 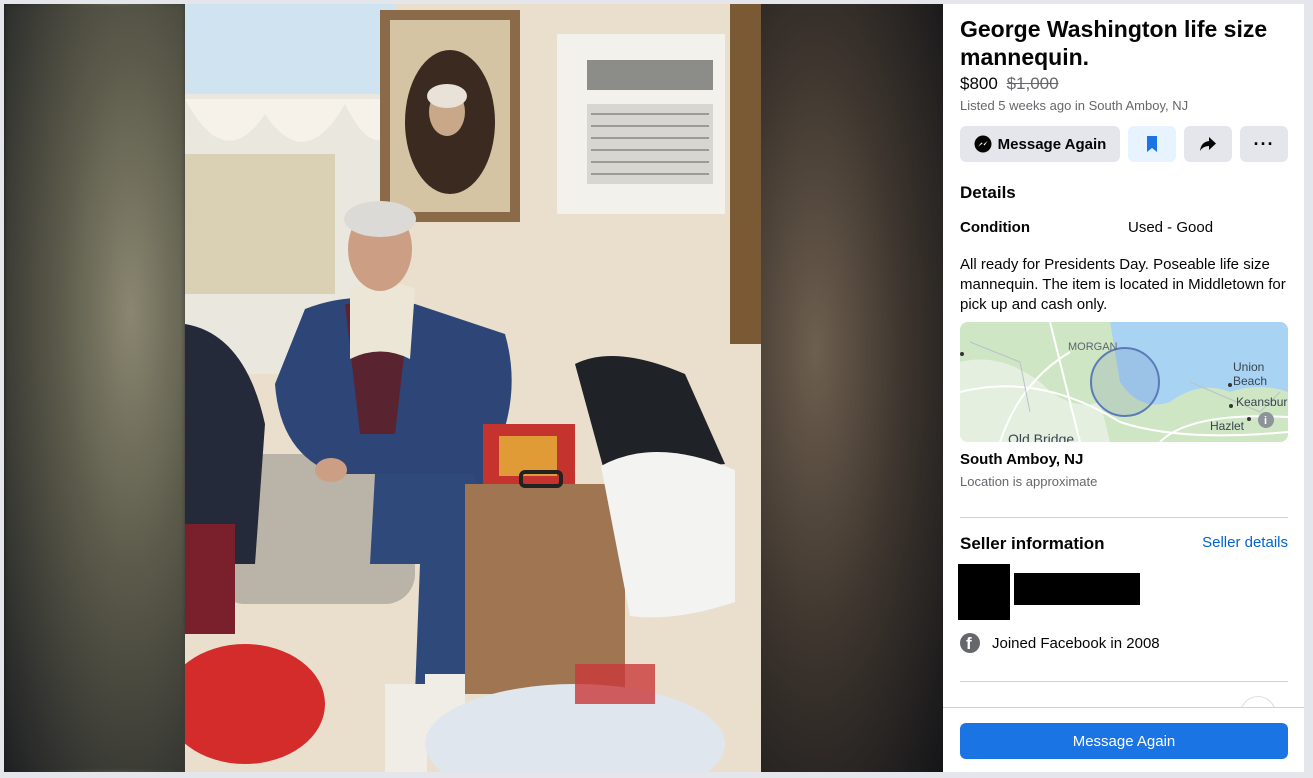 What do you see at coordinates (1248, 367) in the screenshot?
I see `map-label-union: Union` at bounding box center [1248, 367].